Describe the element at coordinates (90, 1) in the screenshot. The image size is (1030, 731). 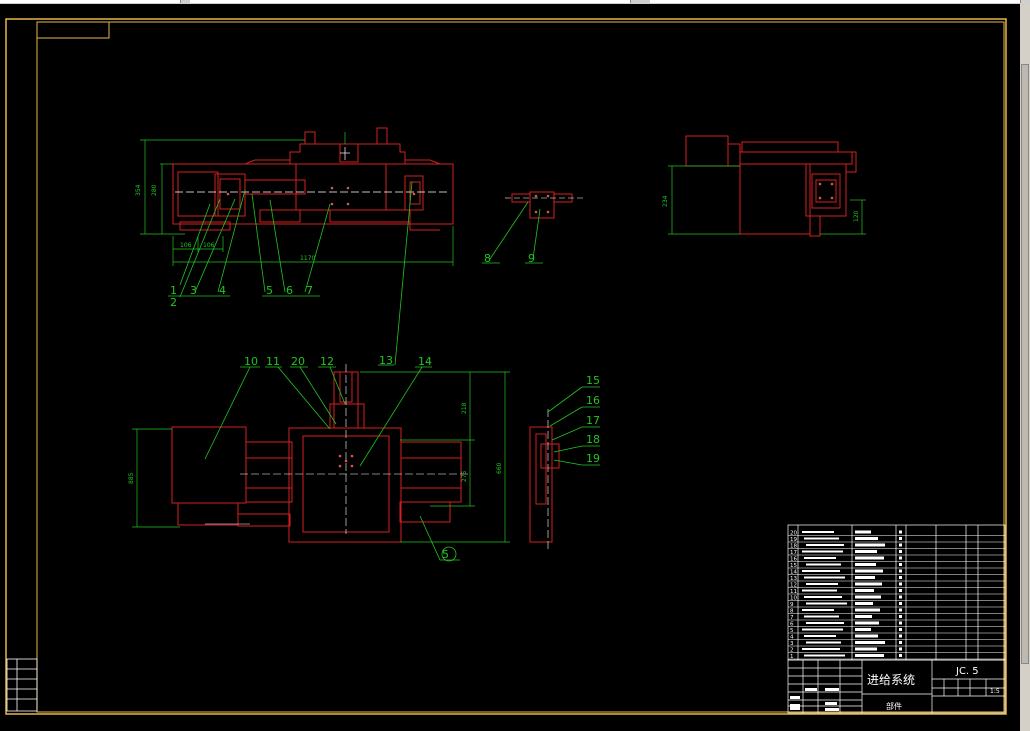
I see `tab-strip-left` at that location.